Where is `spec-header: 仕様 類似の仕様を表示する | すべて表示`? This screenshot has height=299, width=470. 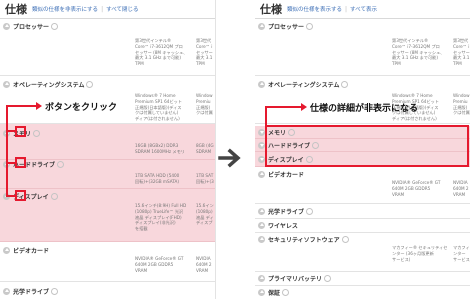
spec-header: 仕様 類似の仕様を表示する | すべて表示 is located at coordinates (362, 9).